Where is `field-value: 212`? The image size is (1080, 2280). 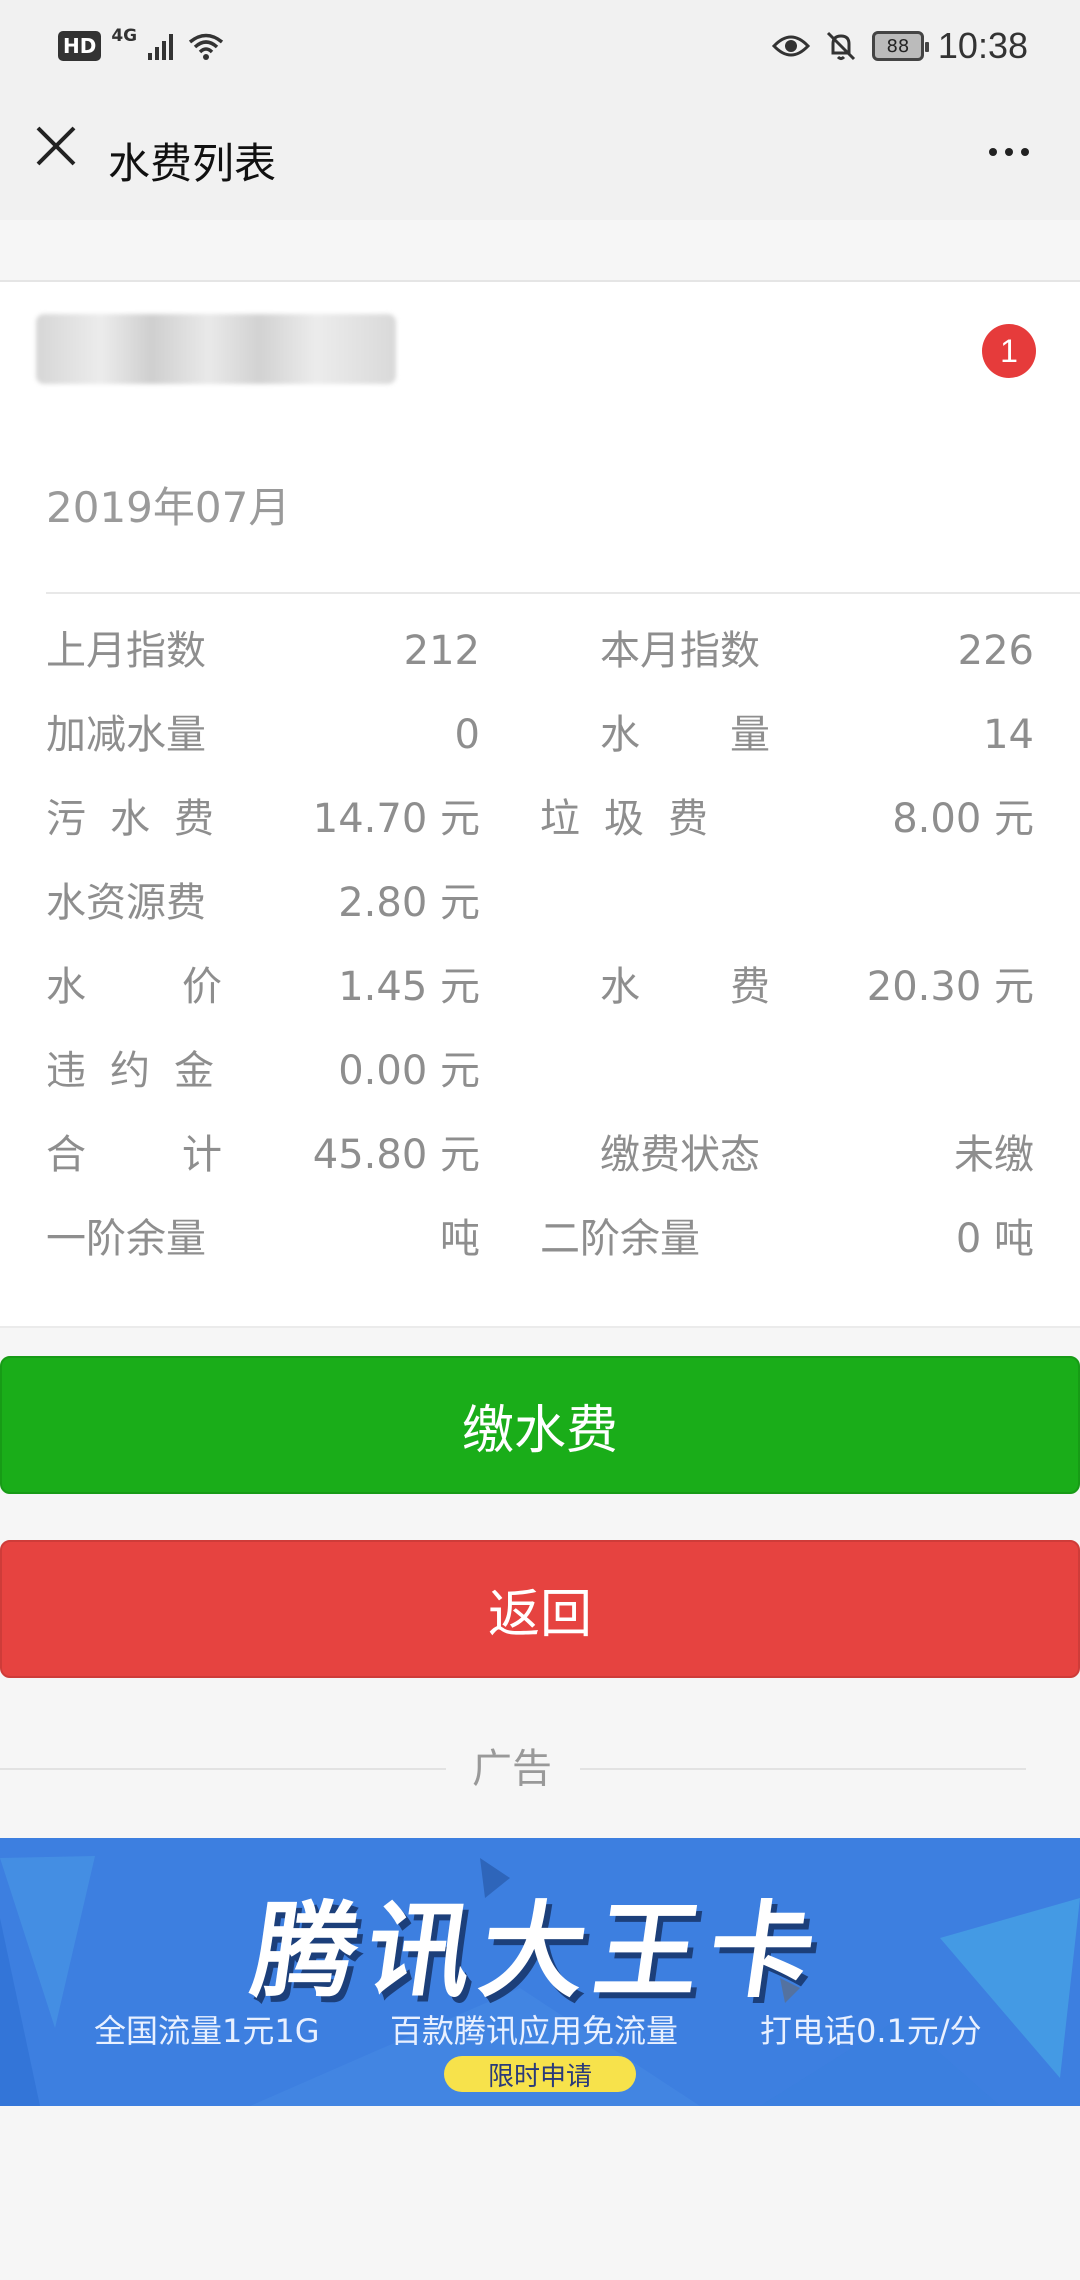 field-value: 212 is located at coordinates (441, 651).